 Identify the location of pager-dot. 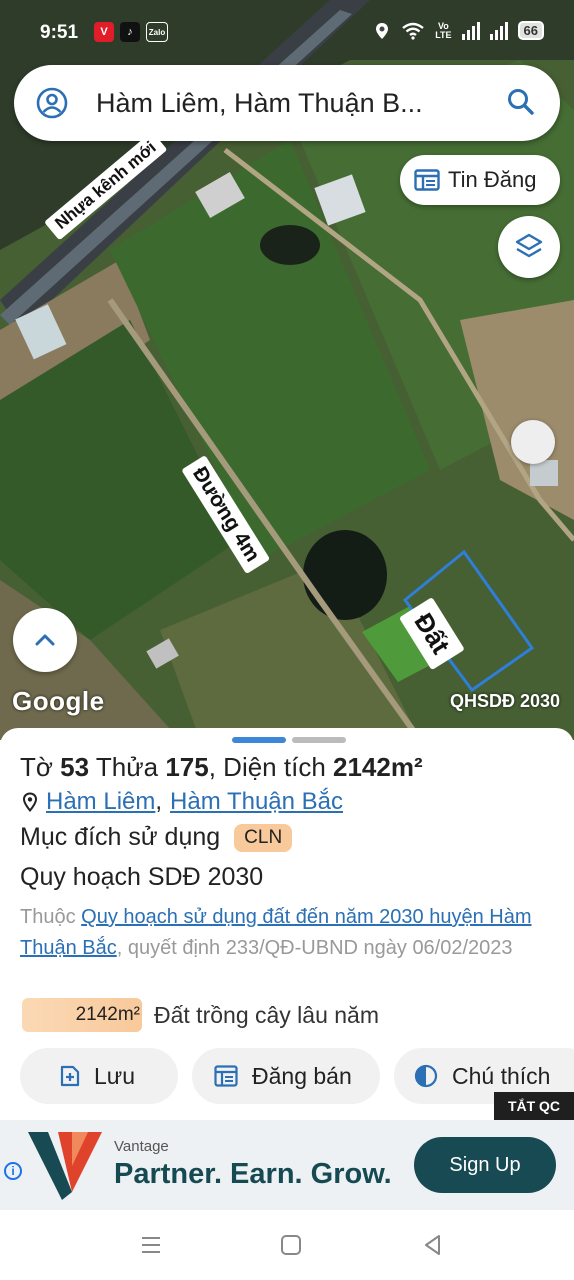
(319, 740).